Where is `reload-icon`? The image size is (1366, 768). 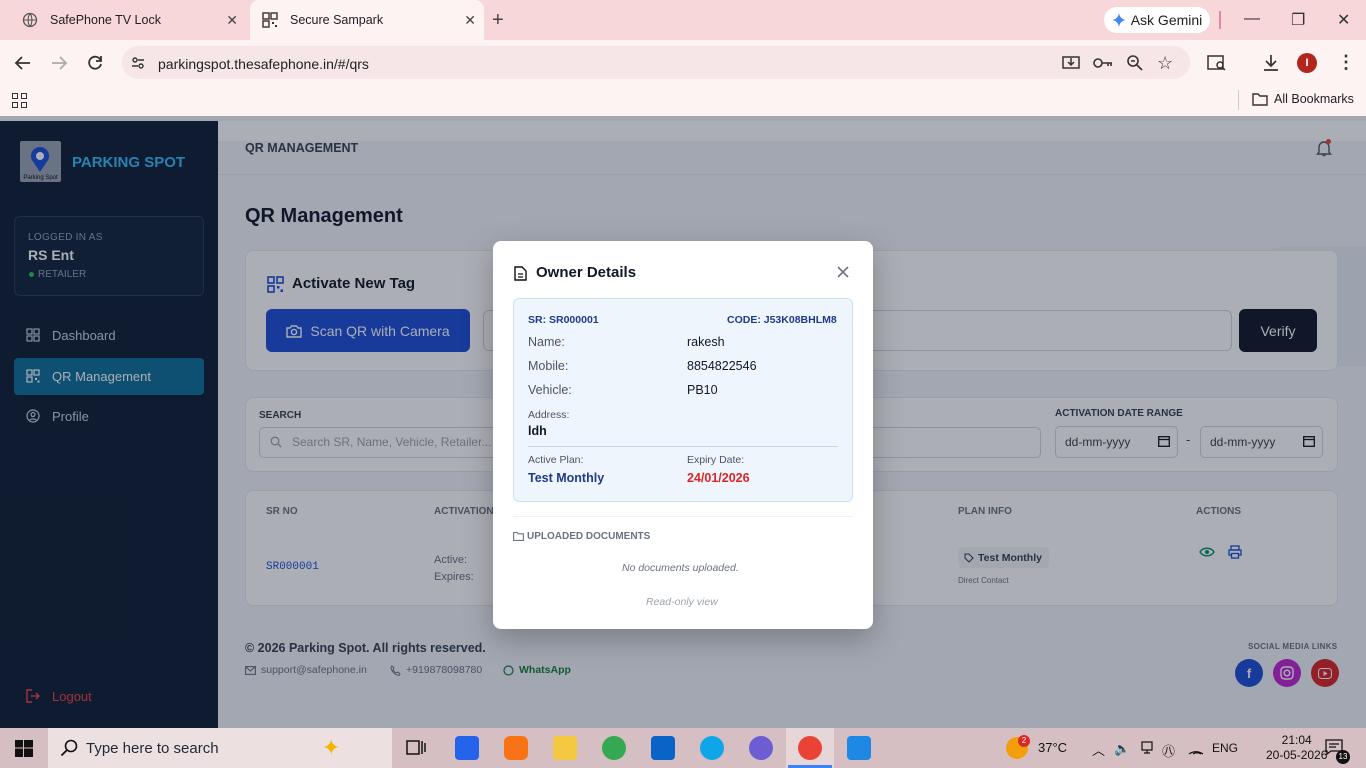 reload-icon is located at coordinates (95, 63).